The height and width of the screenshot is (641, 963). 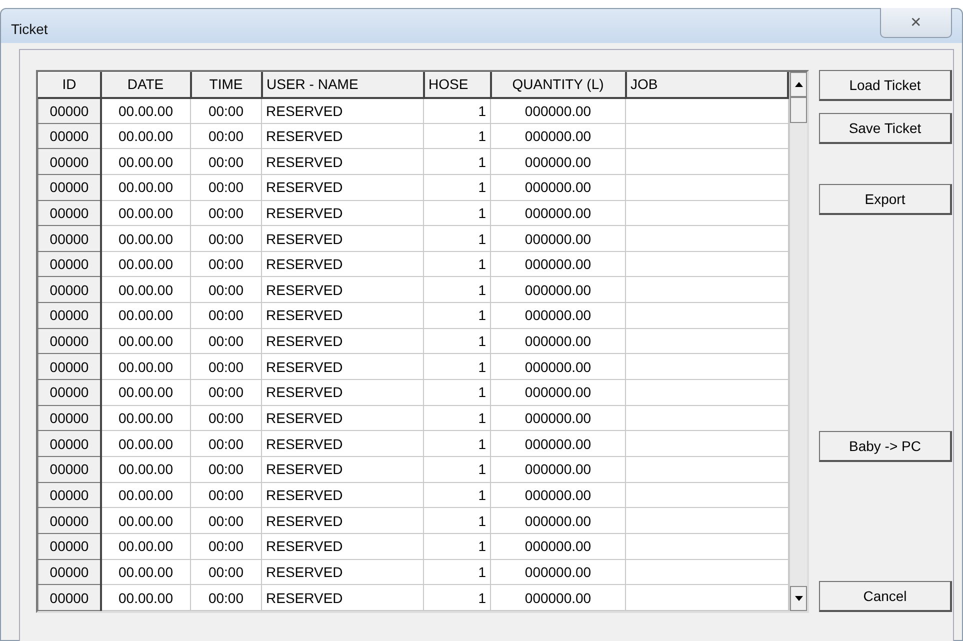 What do you see at coordinates (798, 110) in the screenshot?
I see `scroll-thumb` at bounding box center [798, 110].